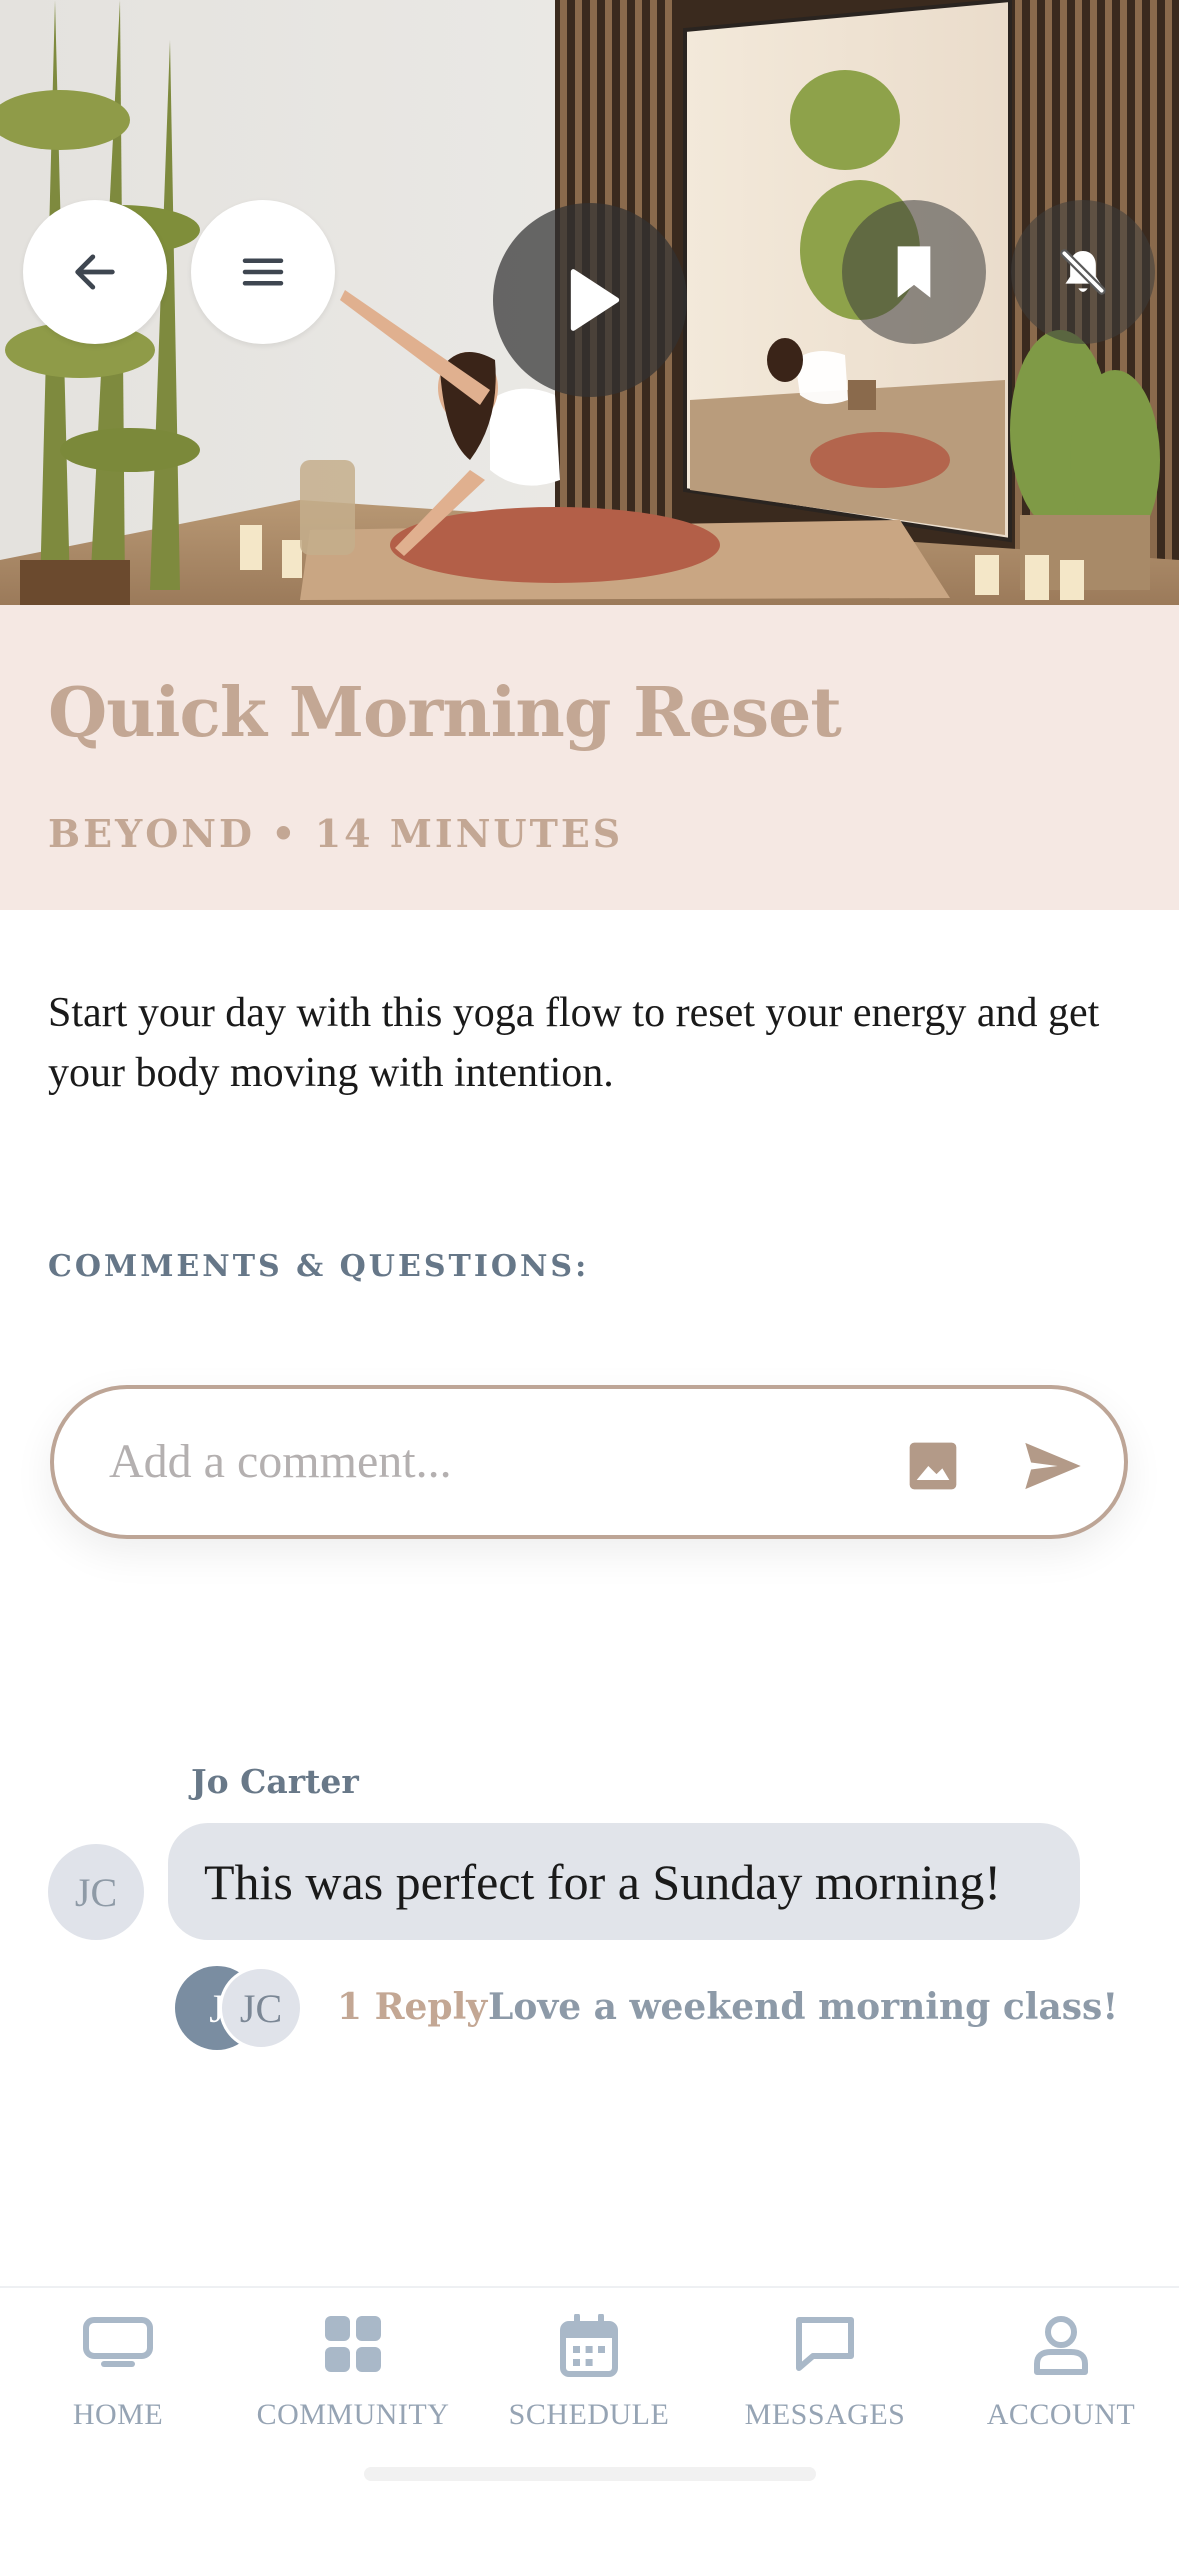  Describe the element at coordinates (353, 2344) in the screenshot. I see `grid-icon` at that location.